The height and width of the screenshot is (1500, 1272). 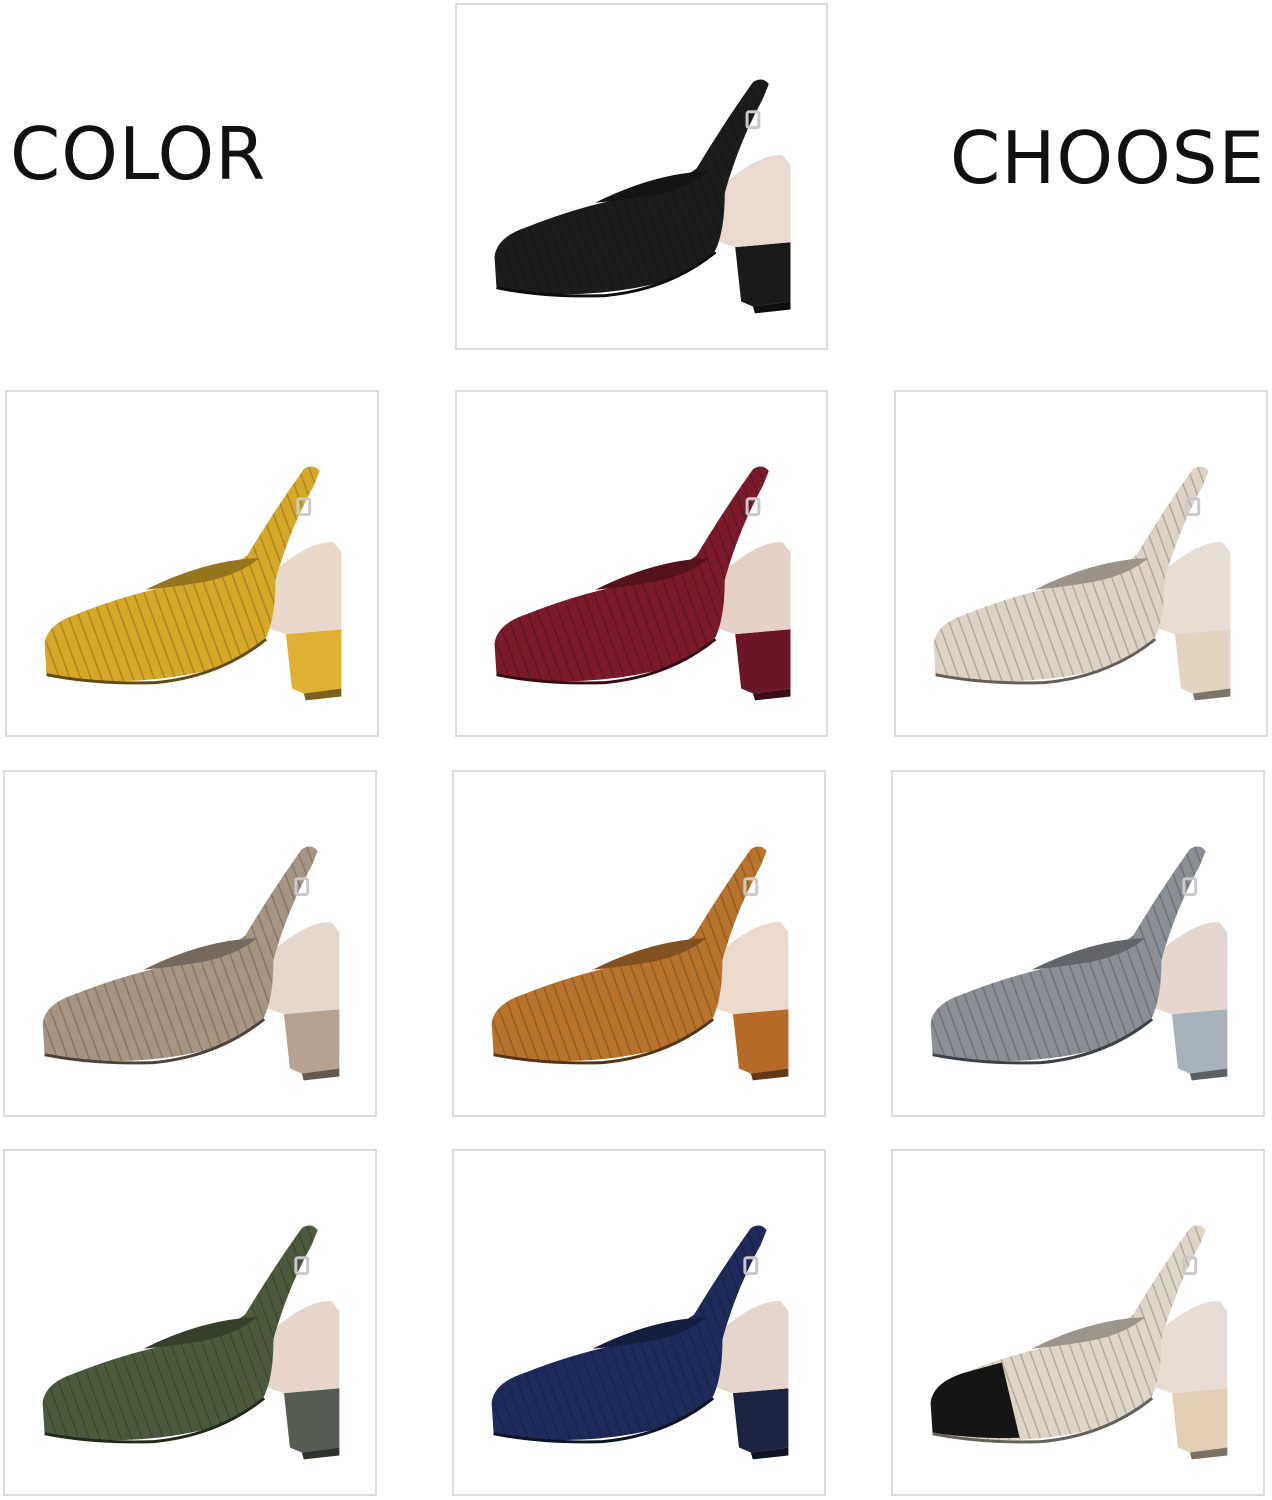 I want to click on shoe-tile-burgundy, so click(x=641, y=563).